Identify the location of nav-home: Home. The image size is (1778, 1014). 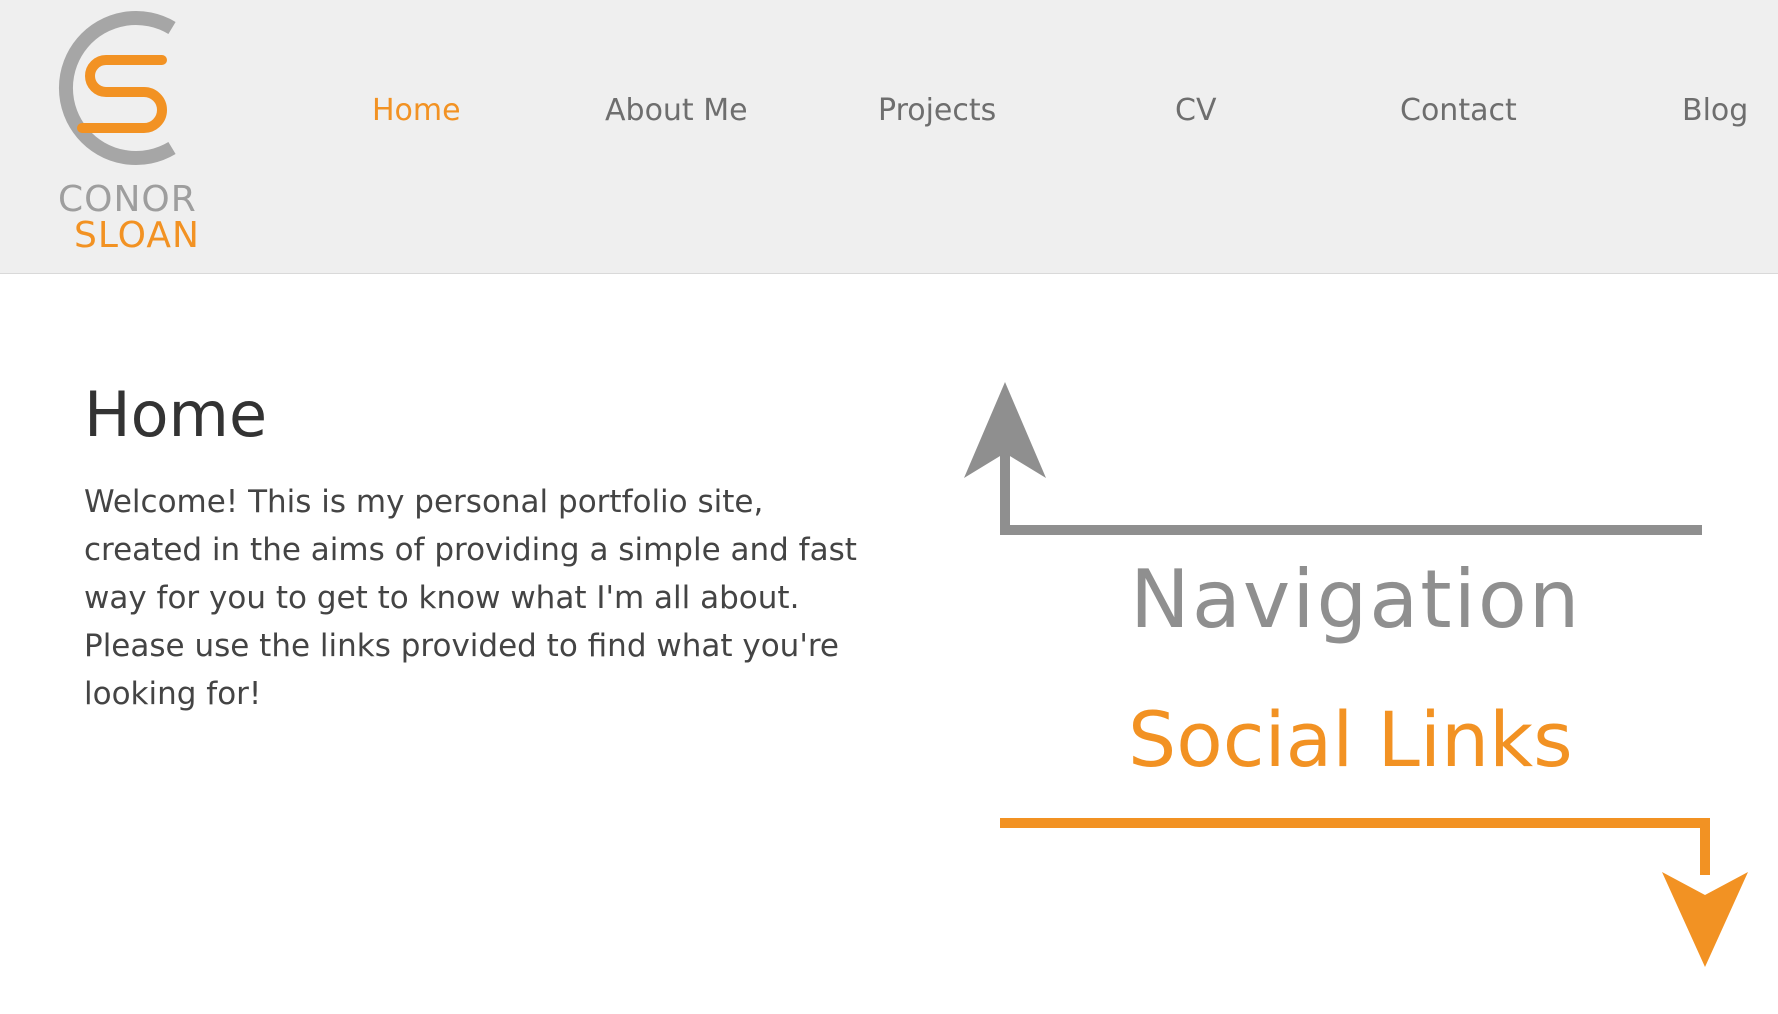
(416, 111).